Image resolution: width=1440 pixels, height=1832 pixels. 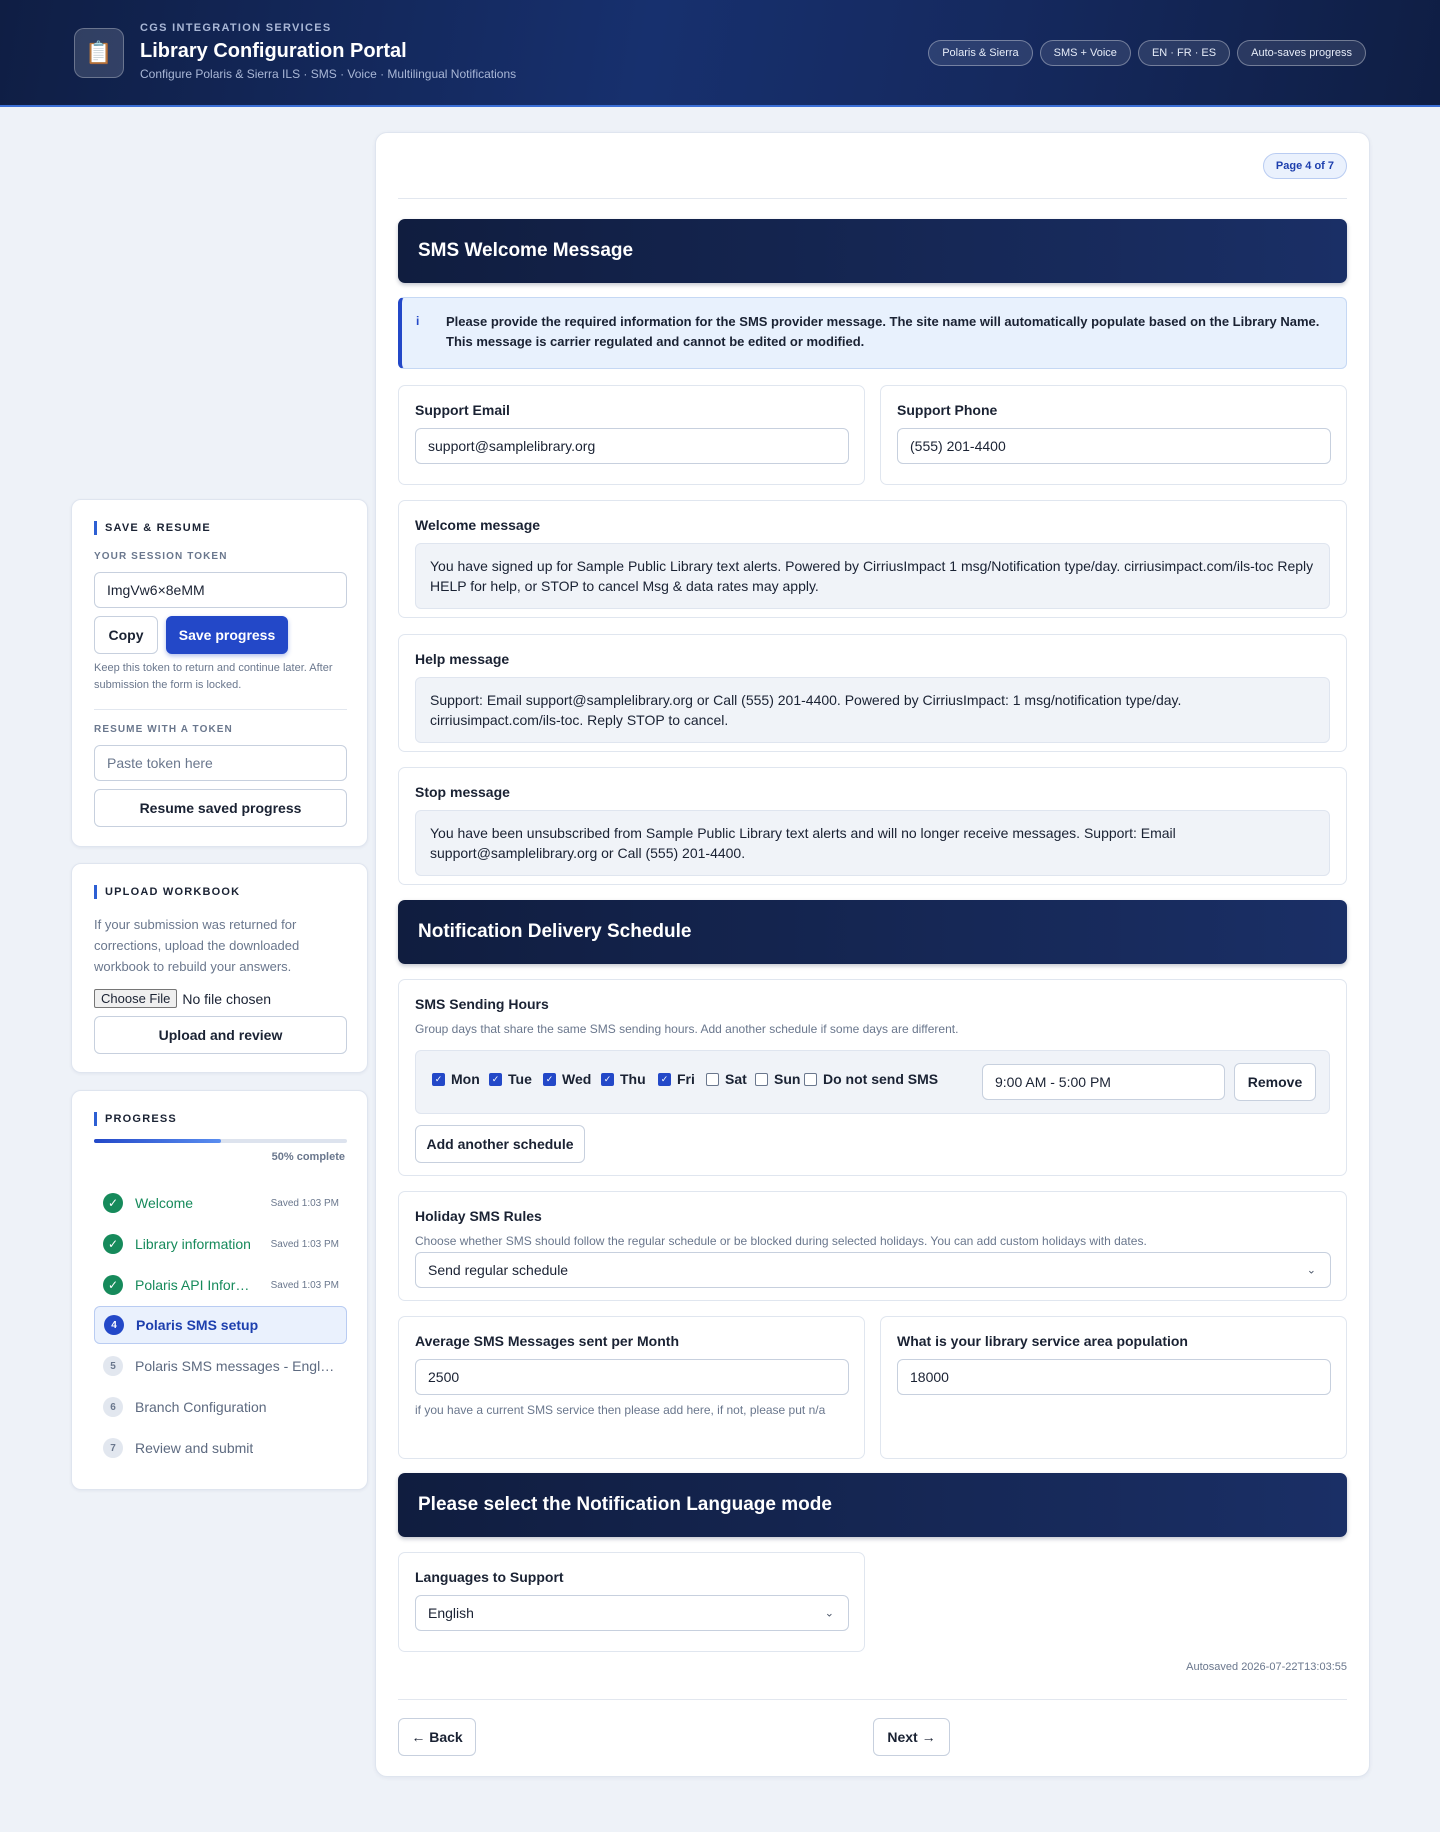 What do you see at coordinates (632, 1377) in the screenshot?
I see `avg-sms-input: 2500` at bounding box center [632, 1377].